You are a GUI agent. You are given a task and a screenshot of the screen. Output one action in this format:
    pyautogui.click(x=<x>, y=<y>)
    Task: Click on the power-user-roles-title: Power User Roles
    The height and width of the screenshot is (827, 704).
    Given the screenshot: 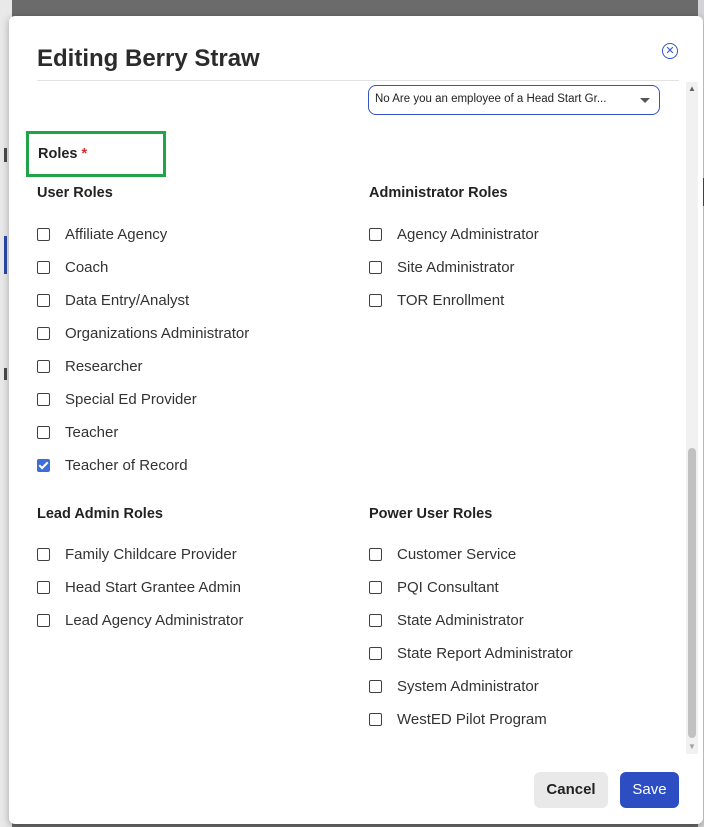 What is the action you would take?
    pyautogui.click(x=431, y=514)
    